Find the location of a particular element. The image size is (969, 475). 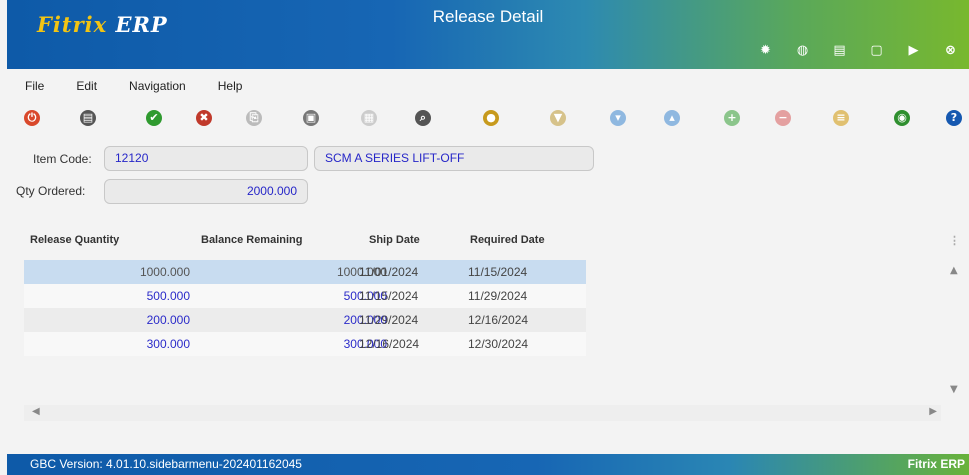

ship-date-cell: 11/01/2024 is located at coordinates (388, 272).